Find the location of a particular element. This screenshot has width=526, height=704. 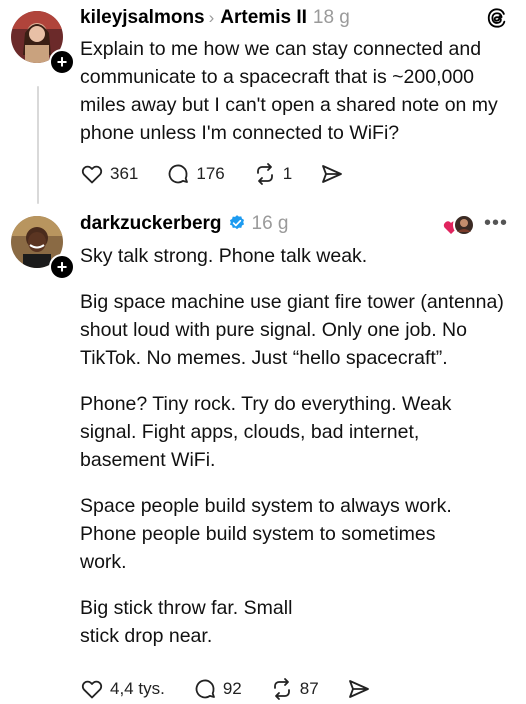

like-count: 361 is located at coordinates (124, 173).